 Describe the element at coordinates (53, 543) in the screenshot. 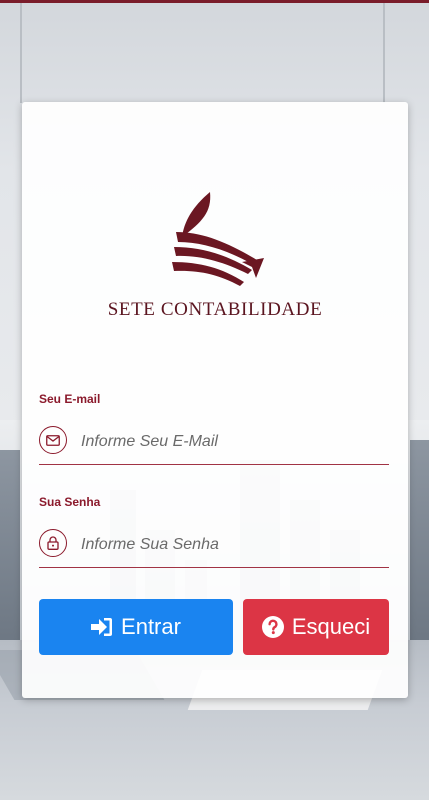

I see `lock-icon` at that location.